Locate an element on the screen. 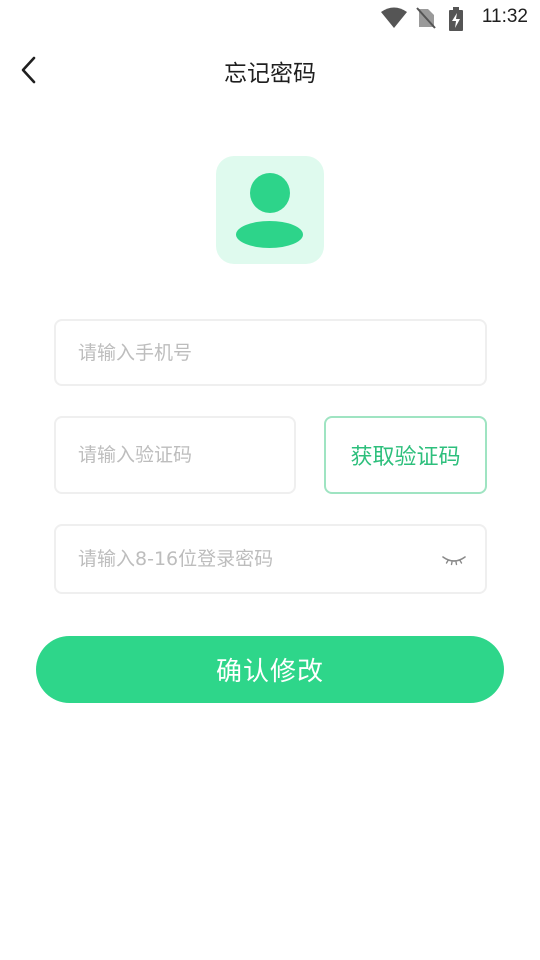 This screenshot has height=960, width=540. status-bar: 11:32 is located at coordinates (270, 18).